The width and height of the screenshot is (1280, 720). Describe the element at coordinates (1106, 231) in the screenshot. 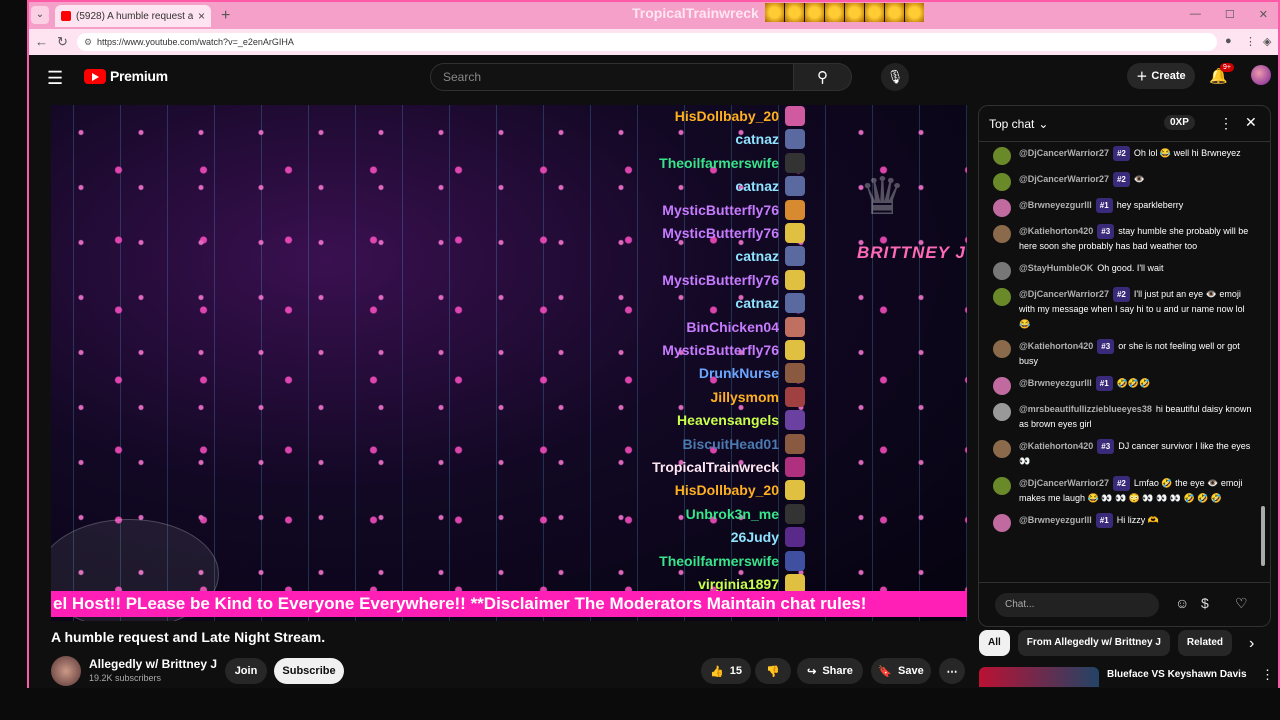

I see `rank-badge: #3` at that location.